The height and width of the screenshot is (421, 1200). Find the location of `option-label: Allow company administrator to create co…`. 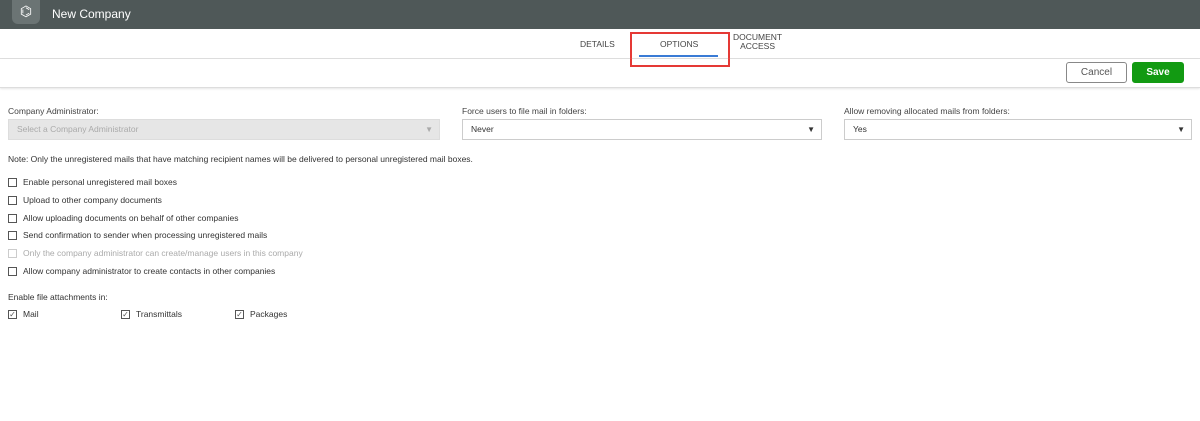

option-label: Allow company administrator to create co… is located at coordinates (149, 271).